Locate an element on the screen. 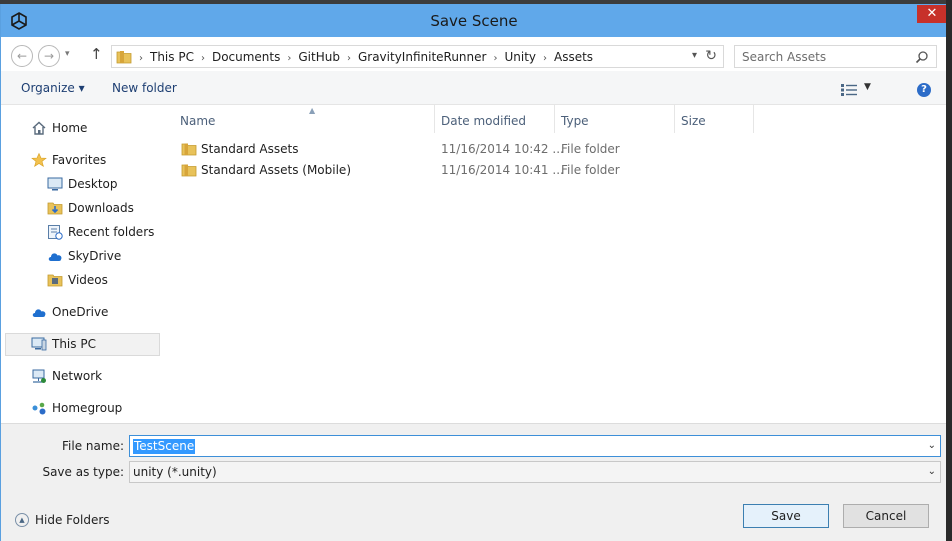  file-name: Standard Assets (Mobile) is located at coordinates (276, 170).